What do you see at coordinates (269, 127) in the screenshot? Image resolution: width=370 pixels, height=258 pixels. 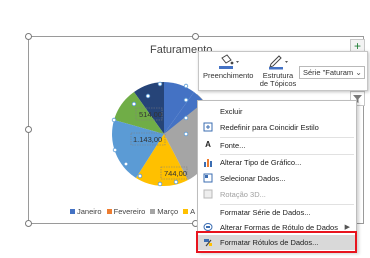 I see `menu-item-label: Redefinir para Coincidir Estilo` at bounding box center [269, 127].